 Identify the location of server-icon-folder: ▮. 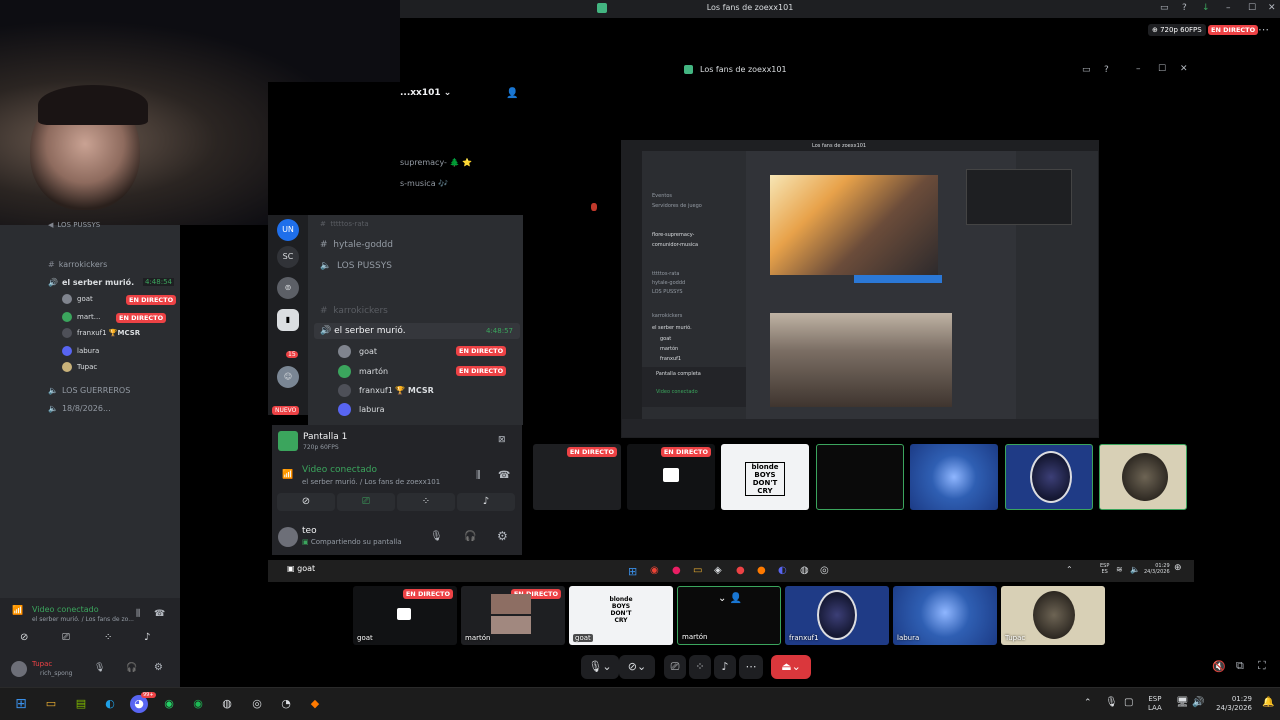
(288, 320).